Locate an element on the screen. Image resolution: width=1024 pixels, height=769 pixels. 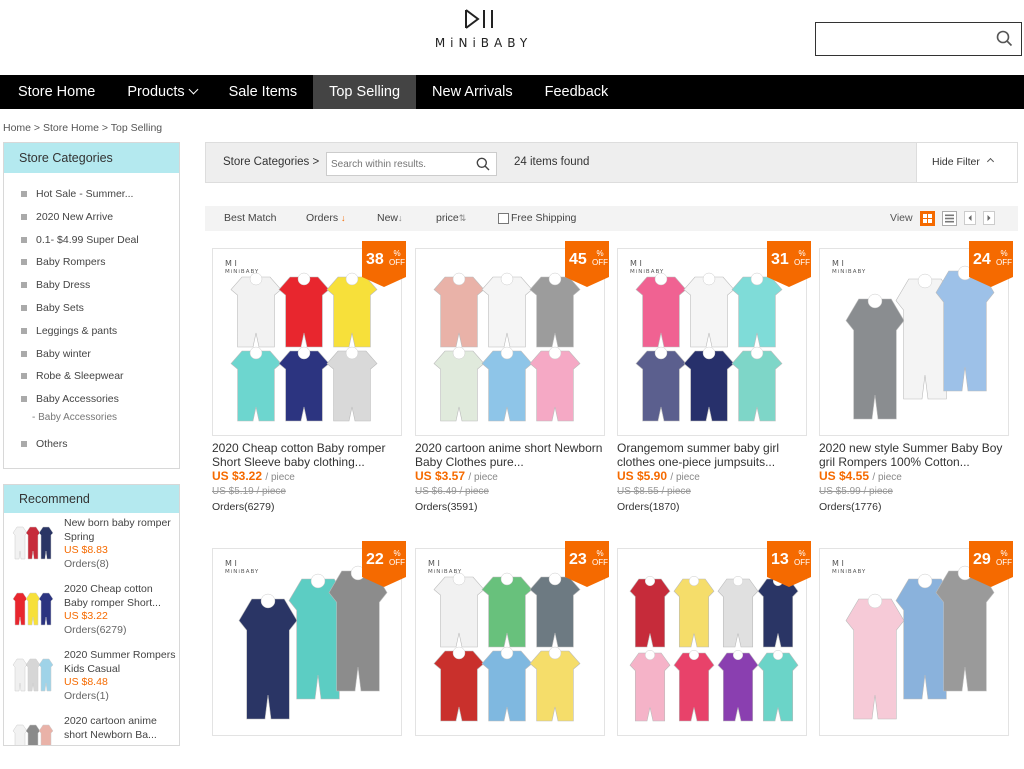
recommend-price: US $8.83 is located at coordinates (86, 550).